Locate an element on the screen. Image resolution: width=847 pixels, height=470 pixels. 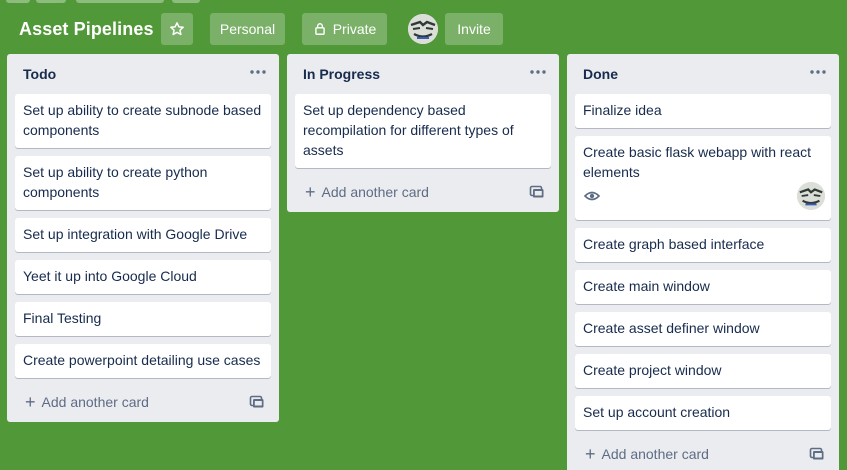
card: Create graph based interface is located at coordinates (703, 245).